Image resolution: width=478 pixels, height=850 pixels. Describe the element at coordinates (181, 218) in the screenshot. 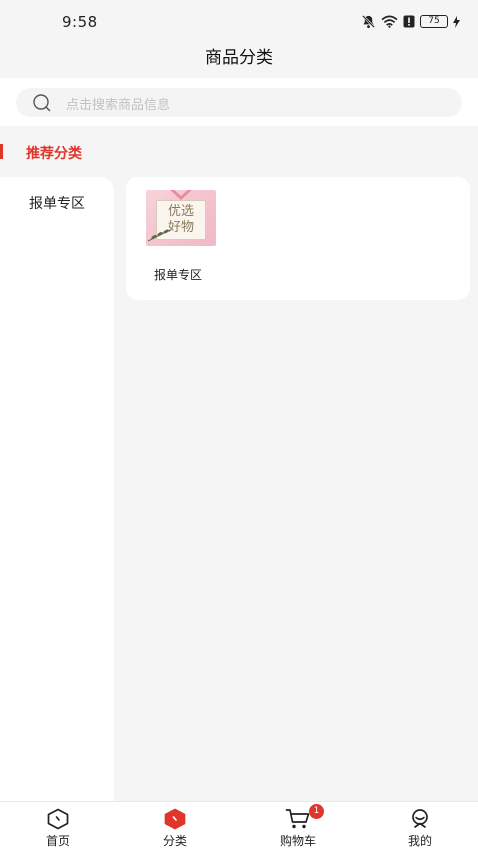

I see `product-image: 优选 好物` at that location.